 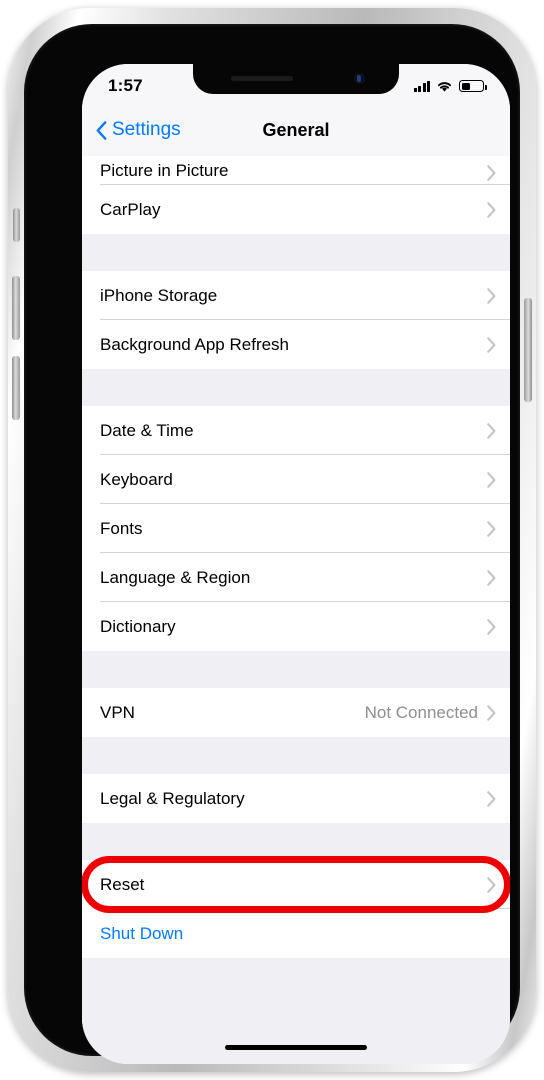 I want to click on settings-group: iPhone Storage Background App Refresh, so click(x=296, y=320).